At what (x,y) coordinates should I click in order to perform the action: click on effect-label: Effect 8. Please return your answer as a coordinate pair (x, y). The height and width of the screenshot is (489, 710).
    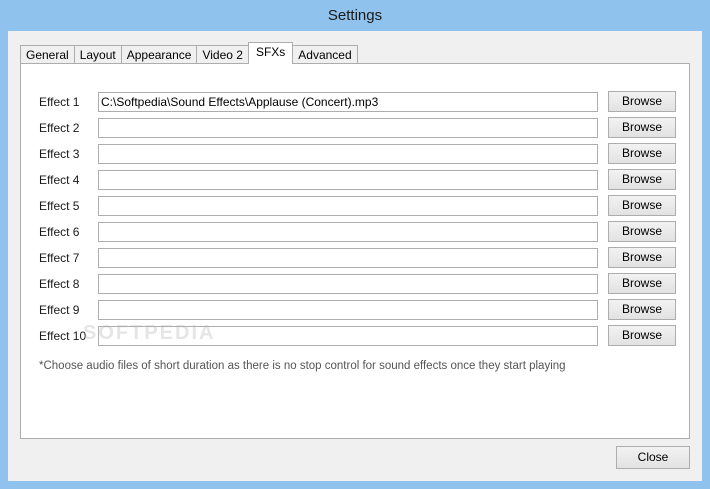
    Looking at the image, I should click on (59, 284).